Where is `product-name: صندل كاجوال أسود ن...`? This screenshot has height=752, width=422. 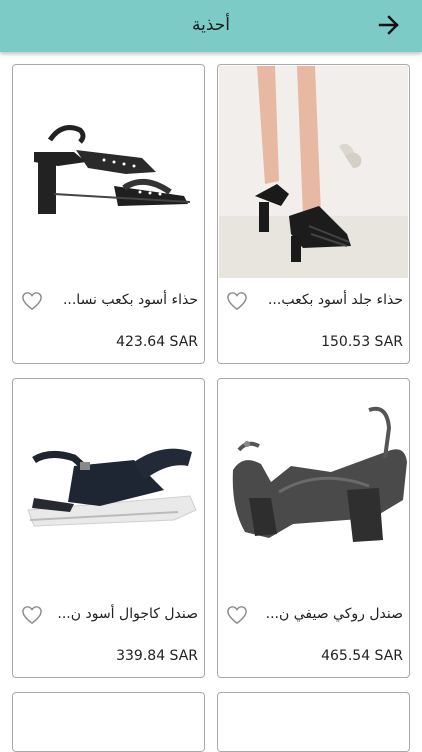
product-name: صندل كاجوال أسود ن... is located at coordinates (127, 614).